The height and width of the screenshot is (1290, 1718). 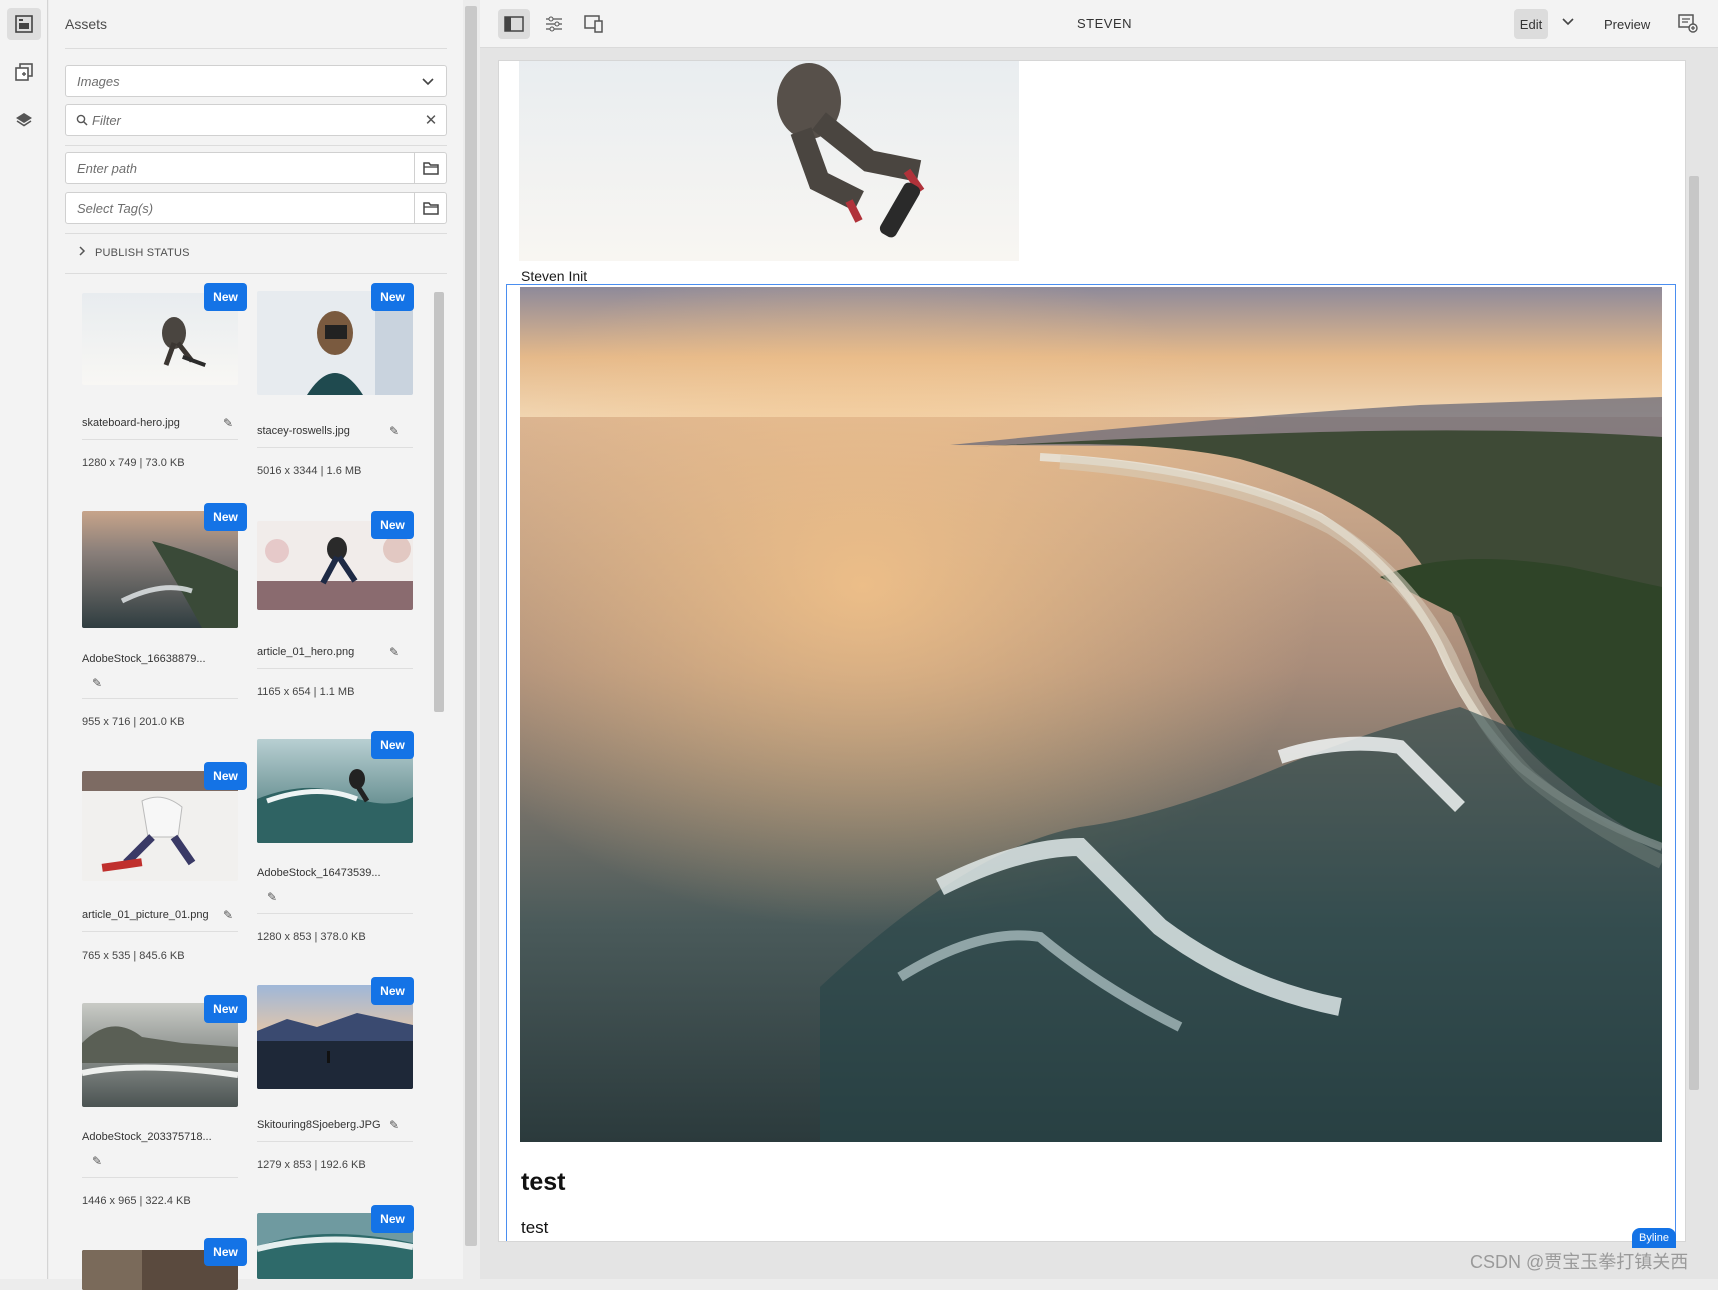 What do you see at coordinates (303, 431) in the screenshot?
I see `asset-name: stacey-roswells.jpg` at bounding box center [303, 431].